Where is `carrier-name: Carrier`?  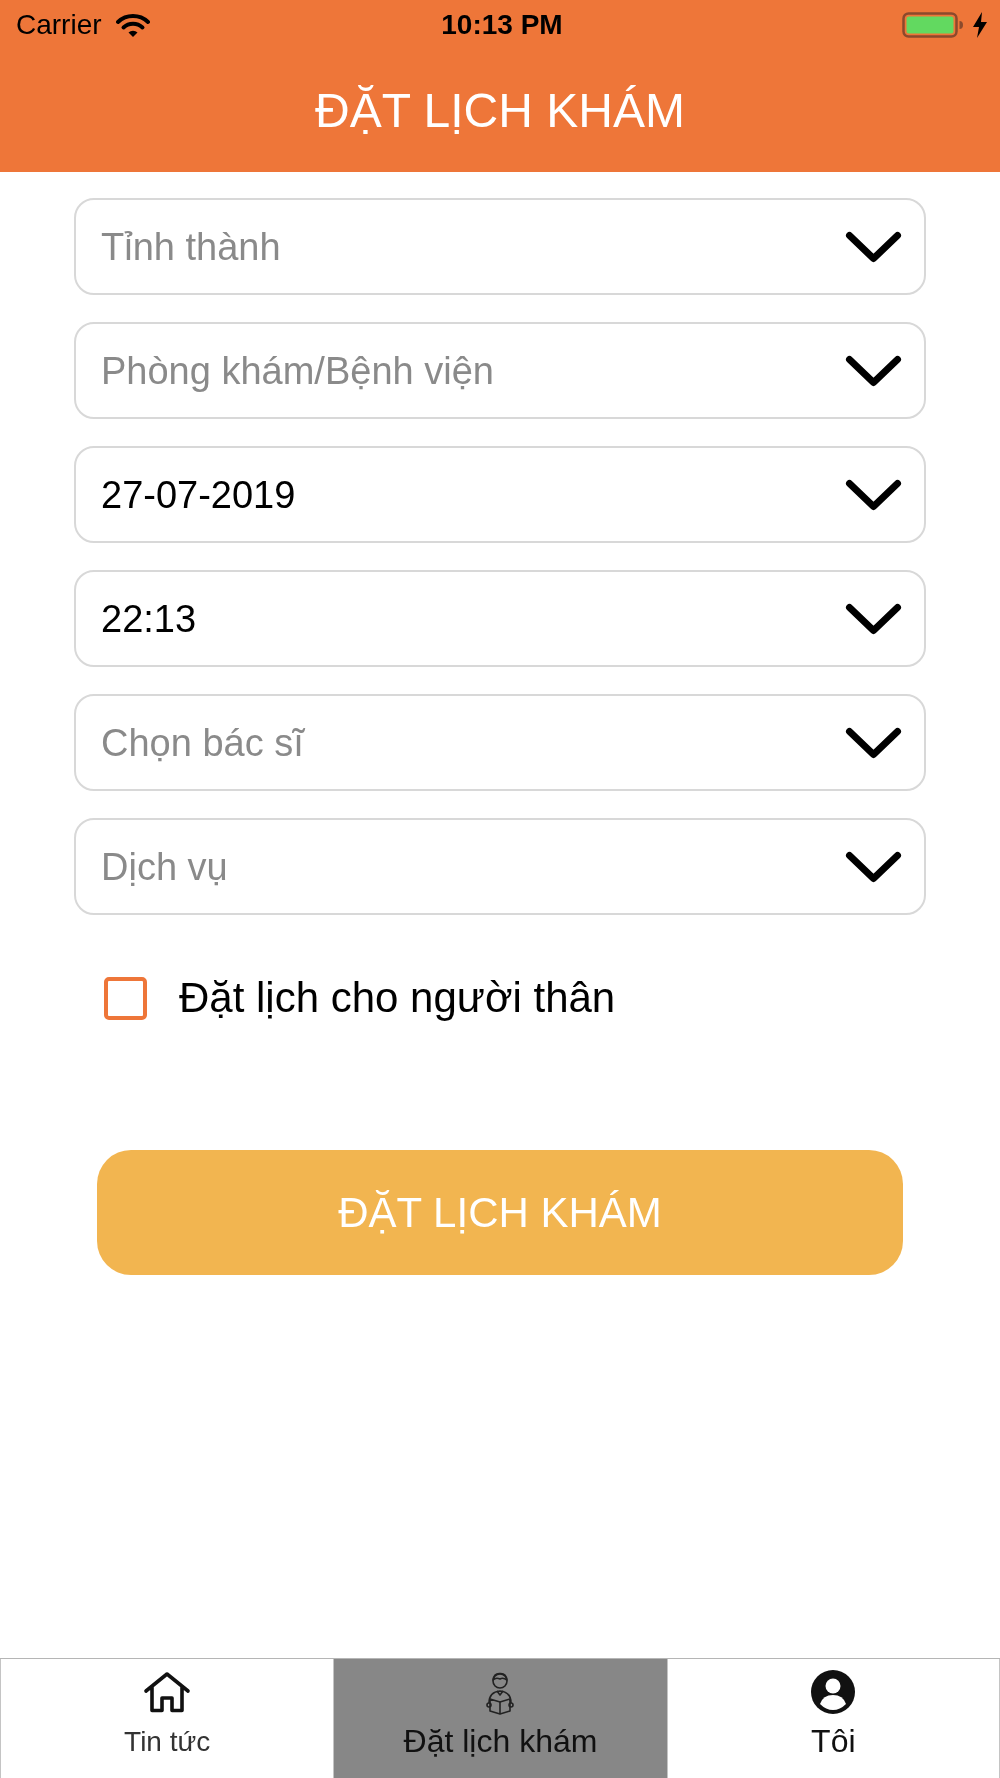
carrier-name: Carrier is located at coordinates (59, 25).